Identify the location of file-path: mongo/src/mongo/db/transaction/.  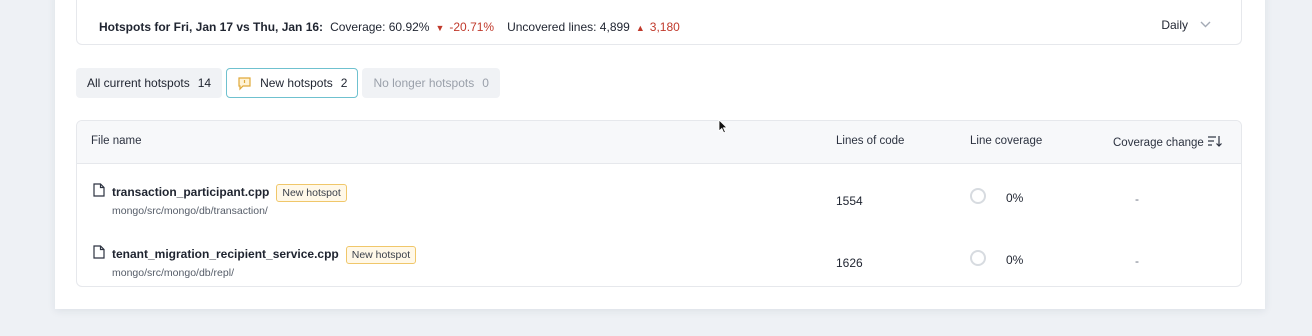
(190, 211).